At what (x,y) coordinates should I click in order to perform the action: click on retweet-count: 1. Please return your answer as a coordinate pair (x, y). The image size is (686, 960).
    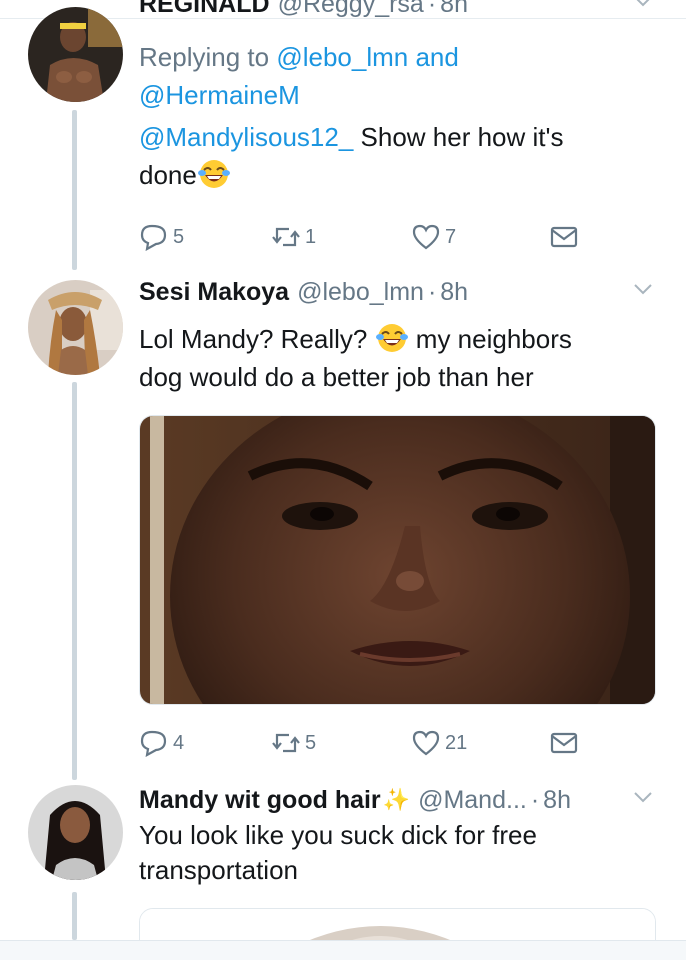
    Looking at the image, I should click on (311, 236).